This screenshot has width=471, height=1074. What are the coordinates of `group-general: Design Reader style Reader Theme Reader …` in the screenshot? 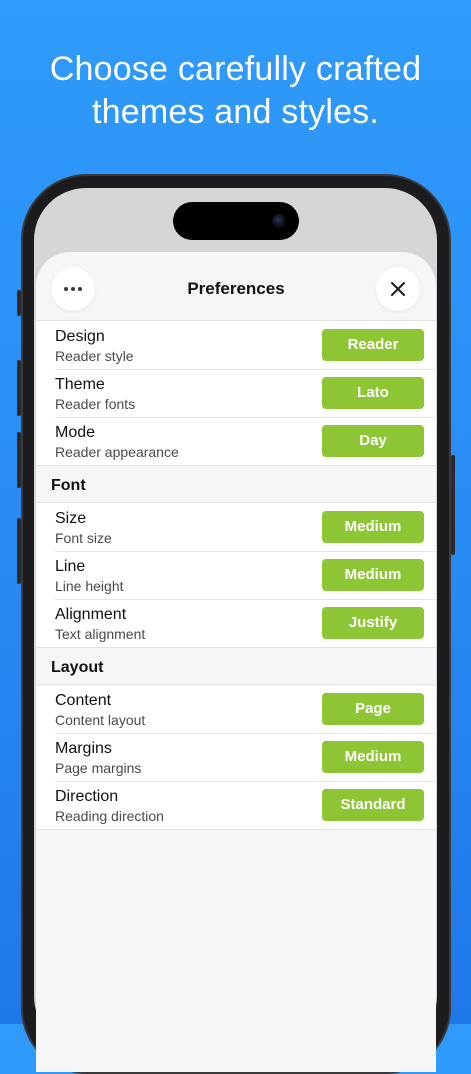 It's located at (236, 393).